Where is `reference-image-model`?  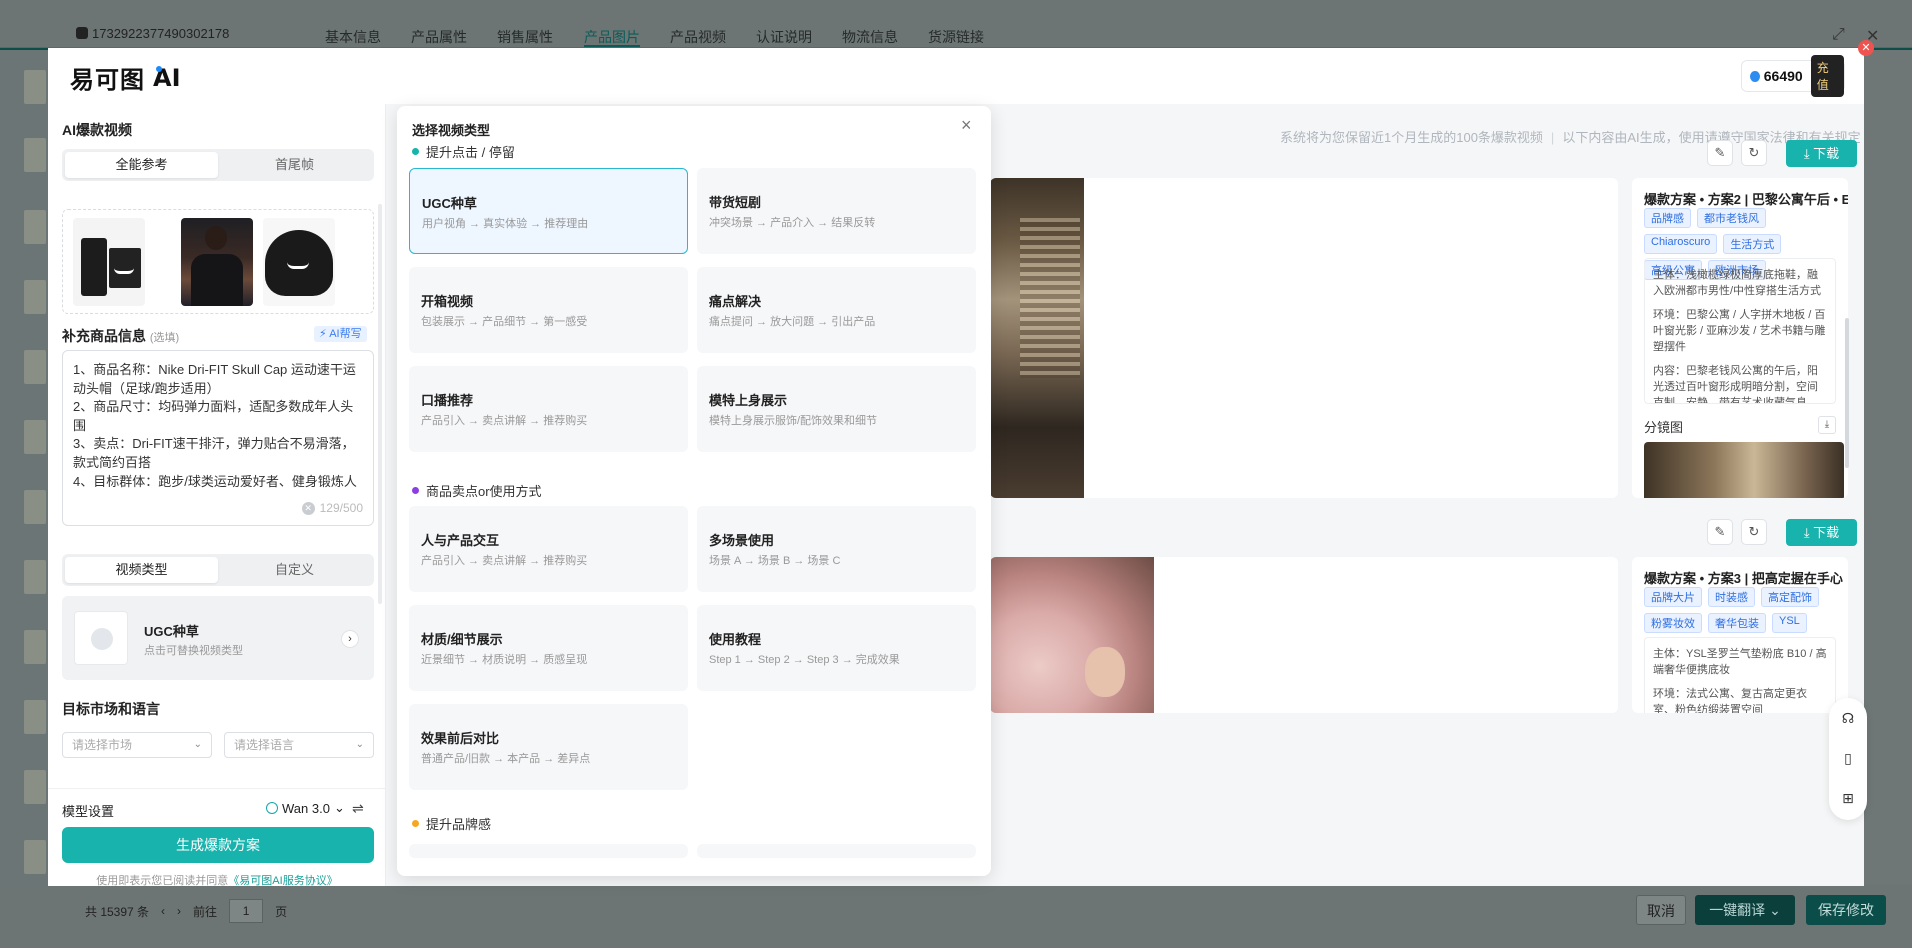 reference-image-model is located at coordinates (217, 262).